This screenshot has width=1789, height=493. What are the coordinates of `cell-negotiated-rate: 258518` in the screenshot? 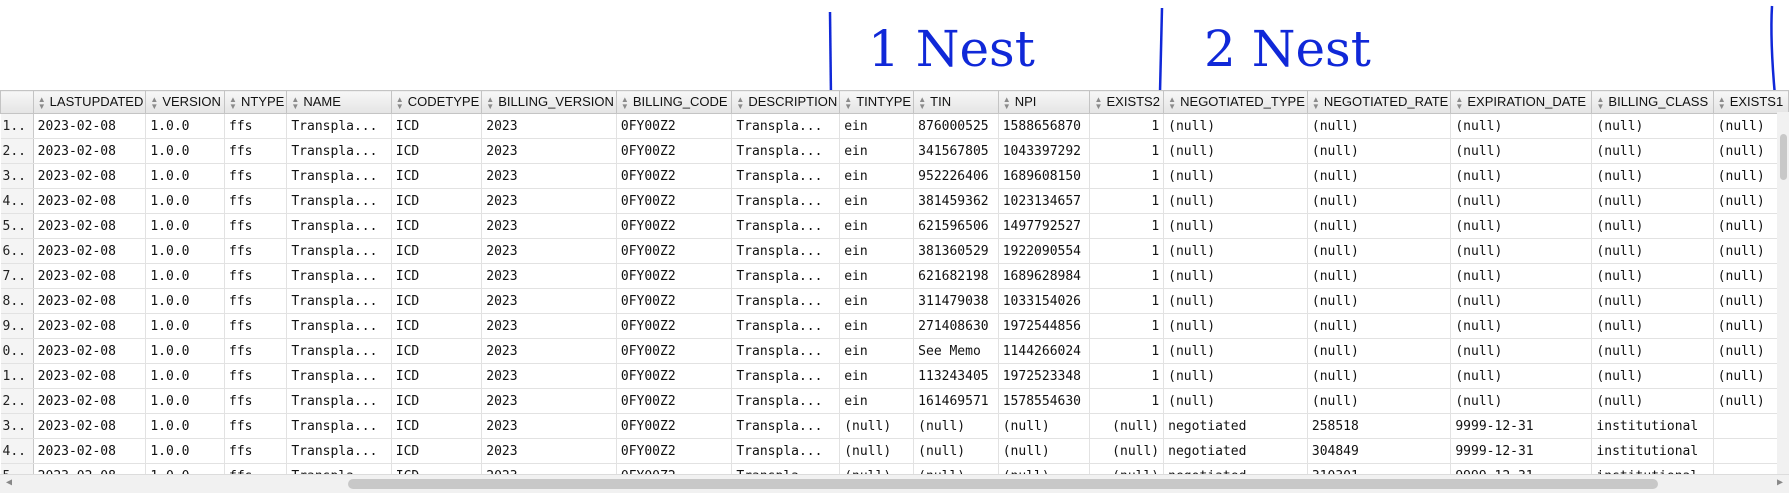 It's located at (1379, 426).